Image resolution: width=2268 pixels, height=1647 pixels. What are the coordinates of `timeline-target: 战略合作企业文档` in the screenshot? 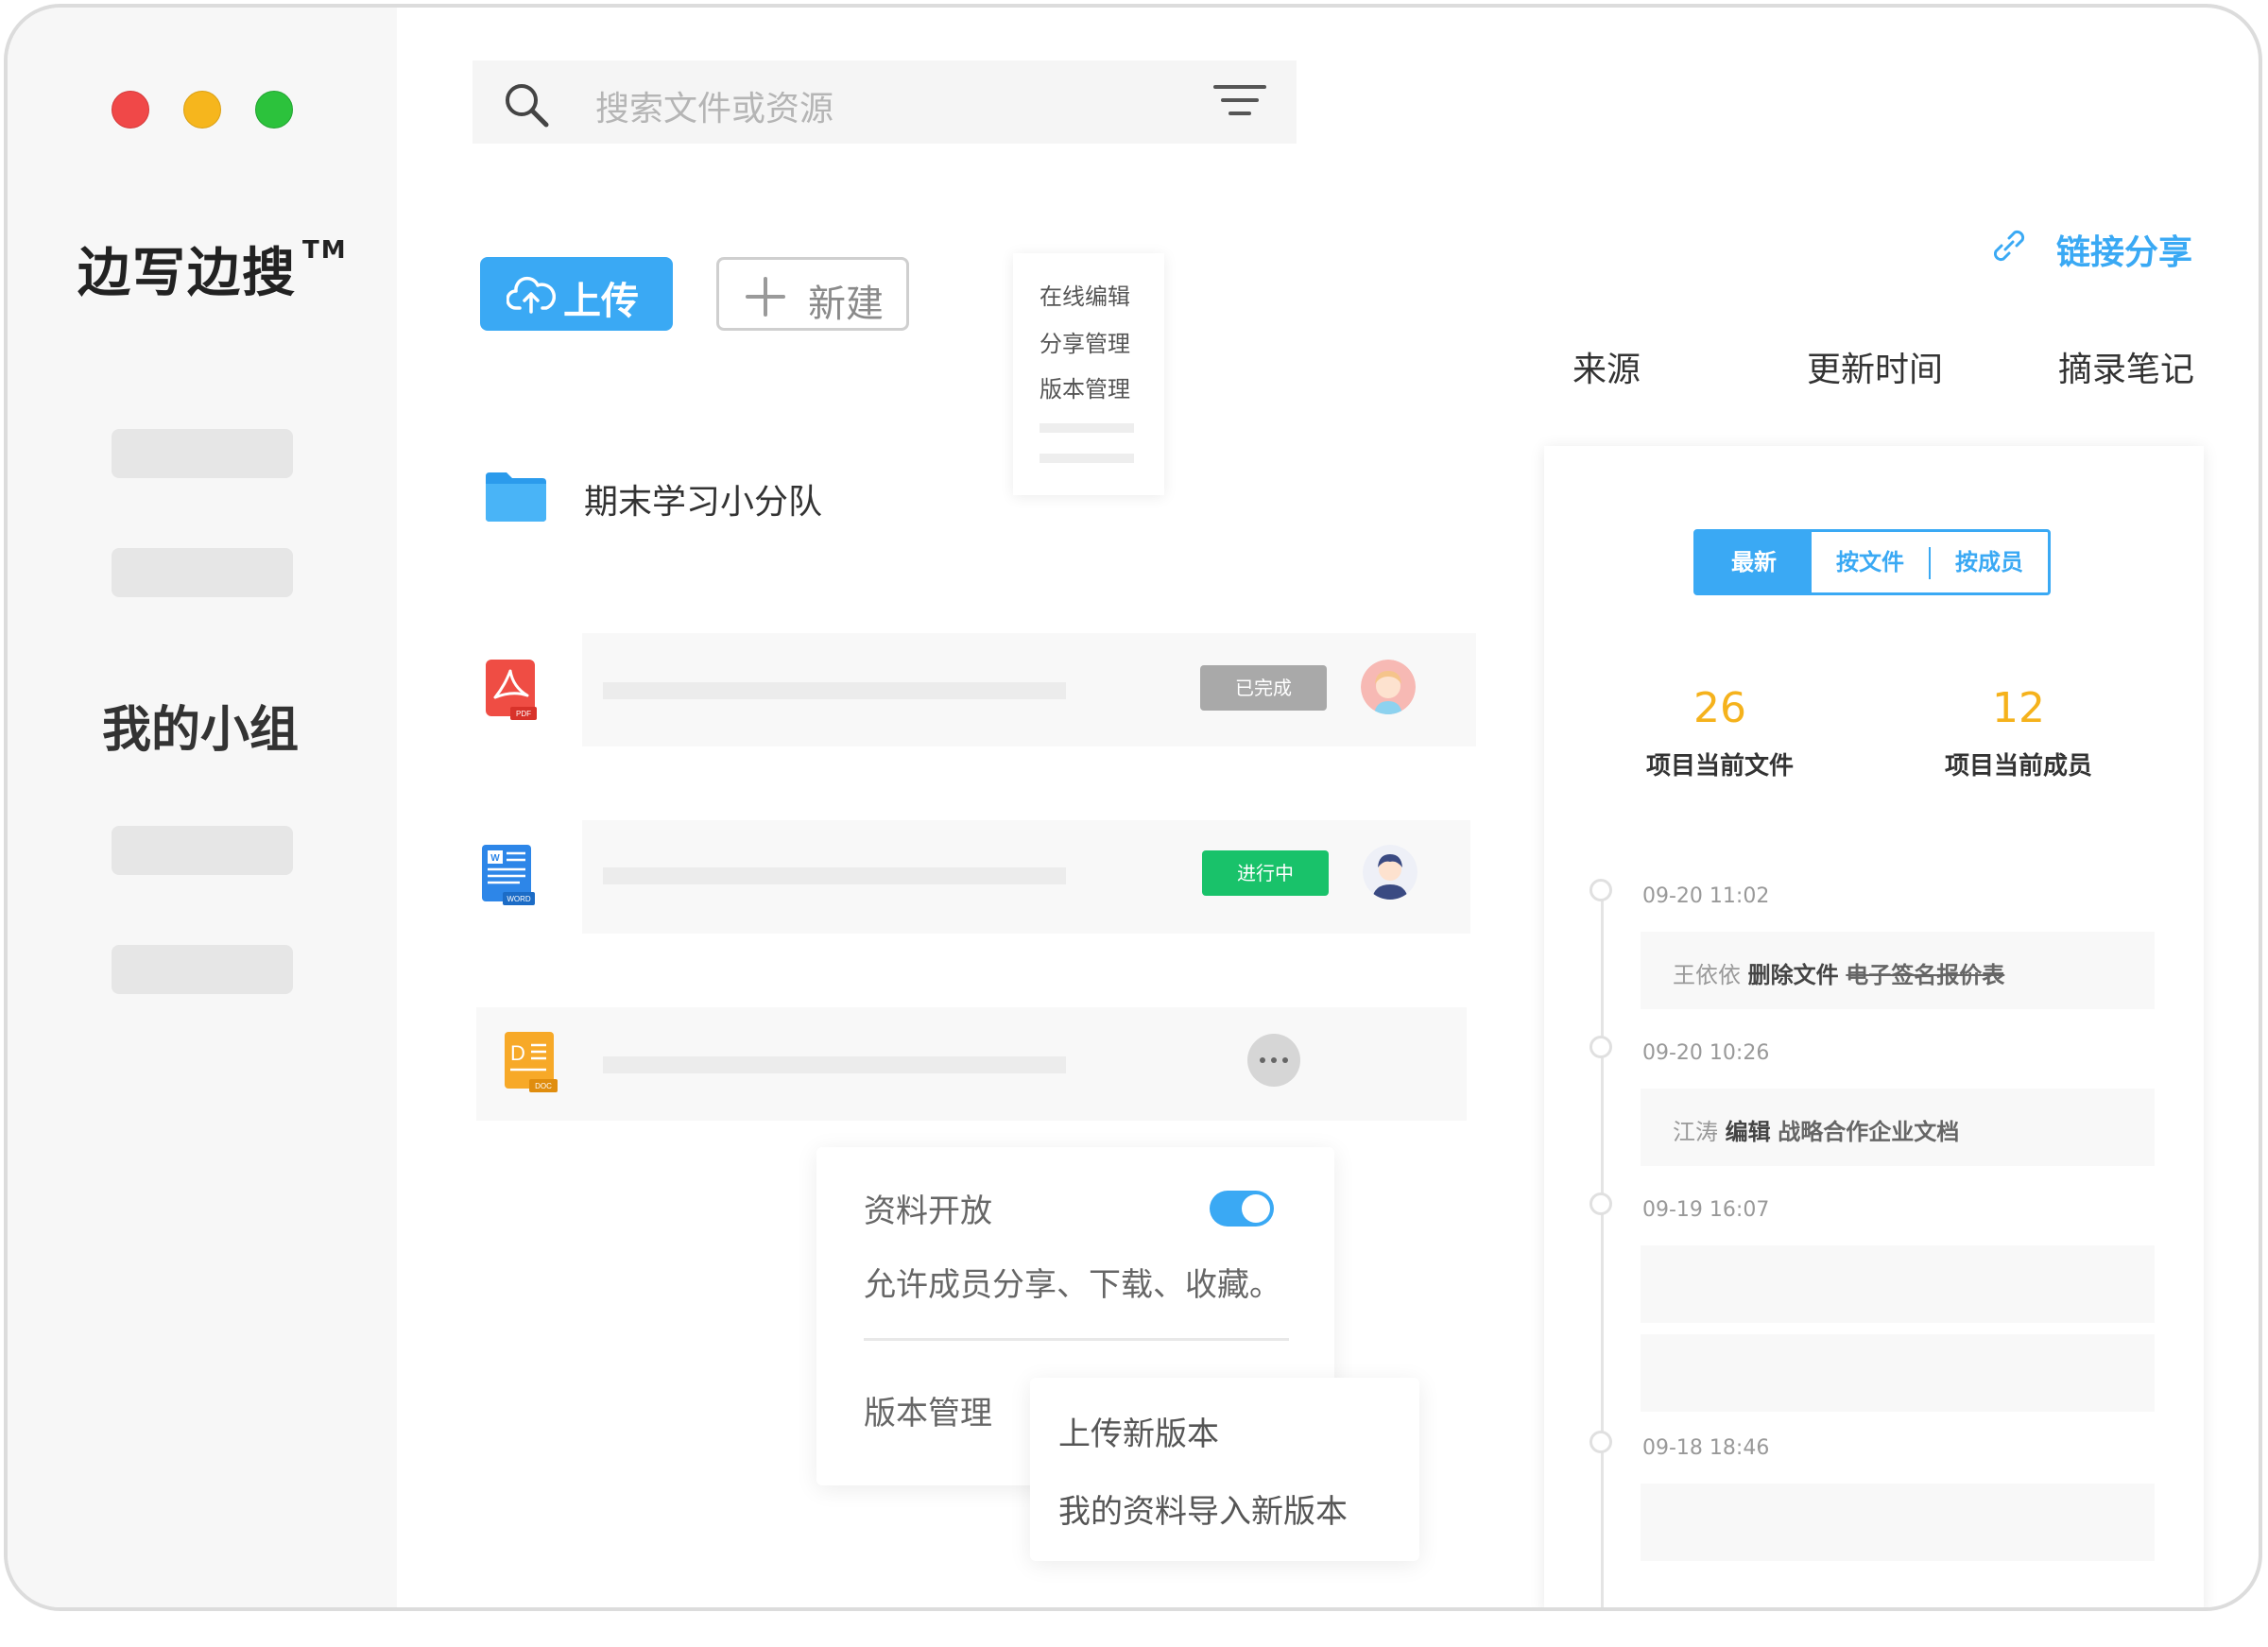 It's located at (1869, 1132).